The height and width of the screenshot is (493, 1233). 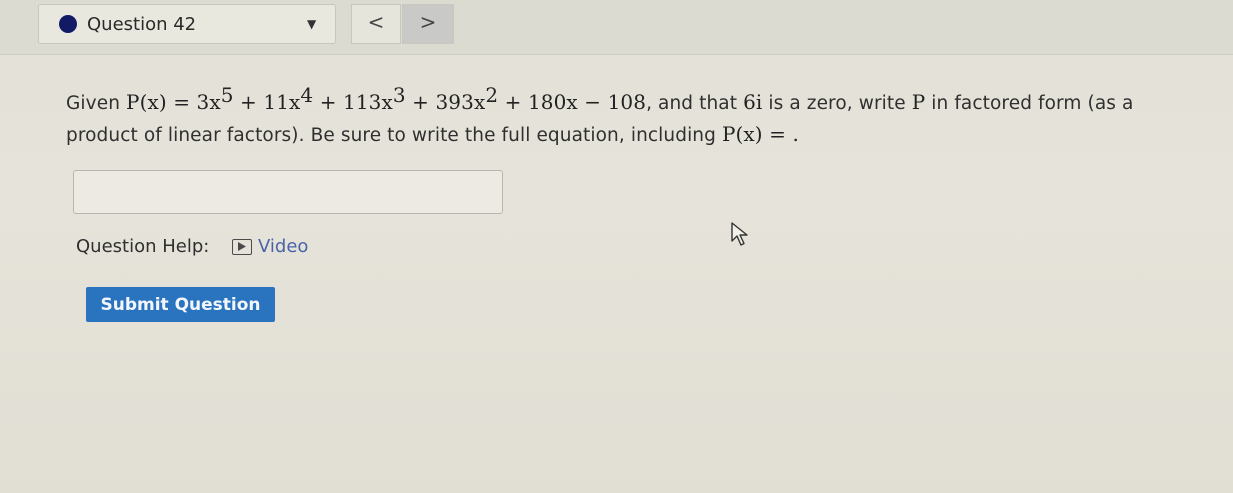 I want to click on question-header: Question 42 ▼ < >, so click(x=616, y=27).